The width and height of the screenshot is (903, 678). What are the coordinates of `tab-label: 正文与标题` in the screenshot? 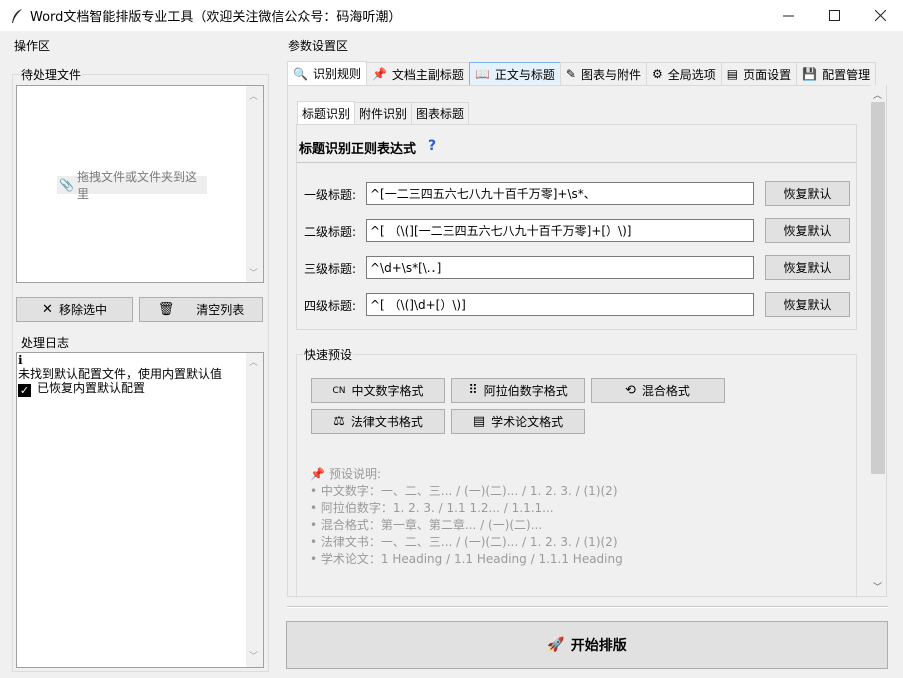 It's located at (524, 74).